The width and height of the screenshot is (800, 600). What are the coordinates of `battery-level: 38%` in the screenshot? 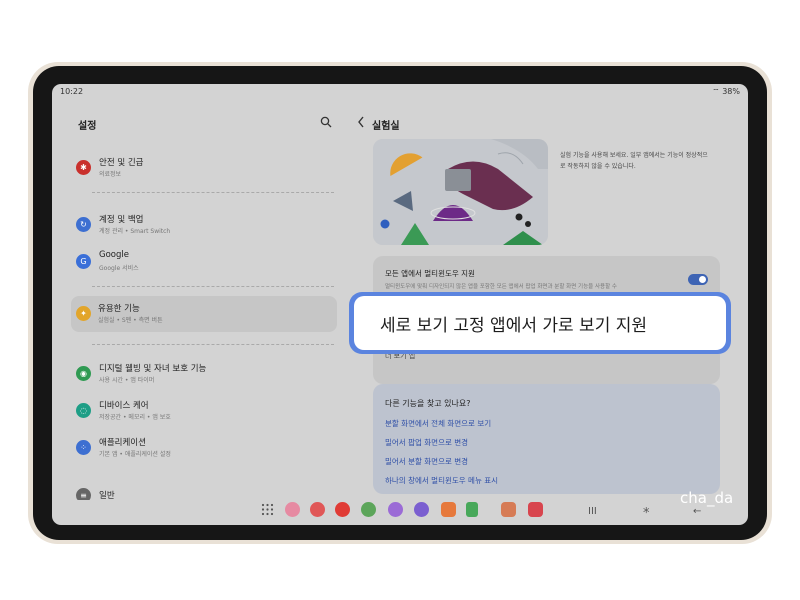 It's located at (731, 91).